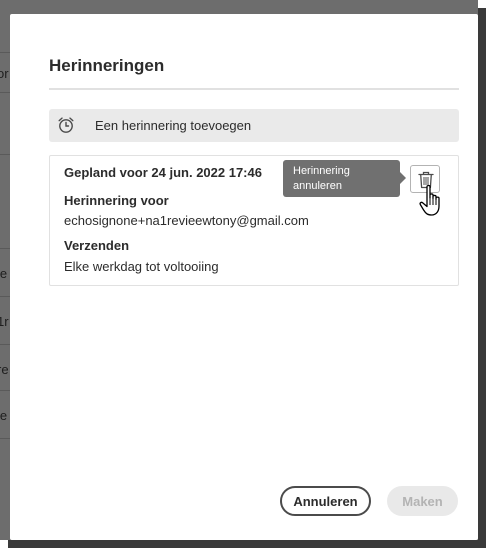 This screenshot has height=550, width=489. What do you see at coordinates (429, 200) in the screenshot?
I see `hand-pointer-icon` at bounding box center [429, 200].